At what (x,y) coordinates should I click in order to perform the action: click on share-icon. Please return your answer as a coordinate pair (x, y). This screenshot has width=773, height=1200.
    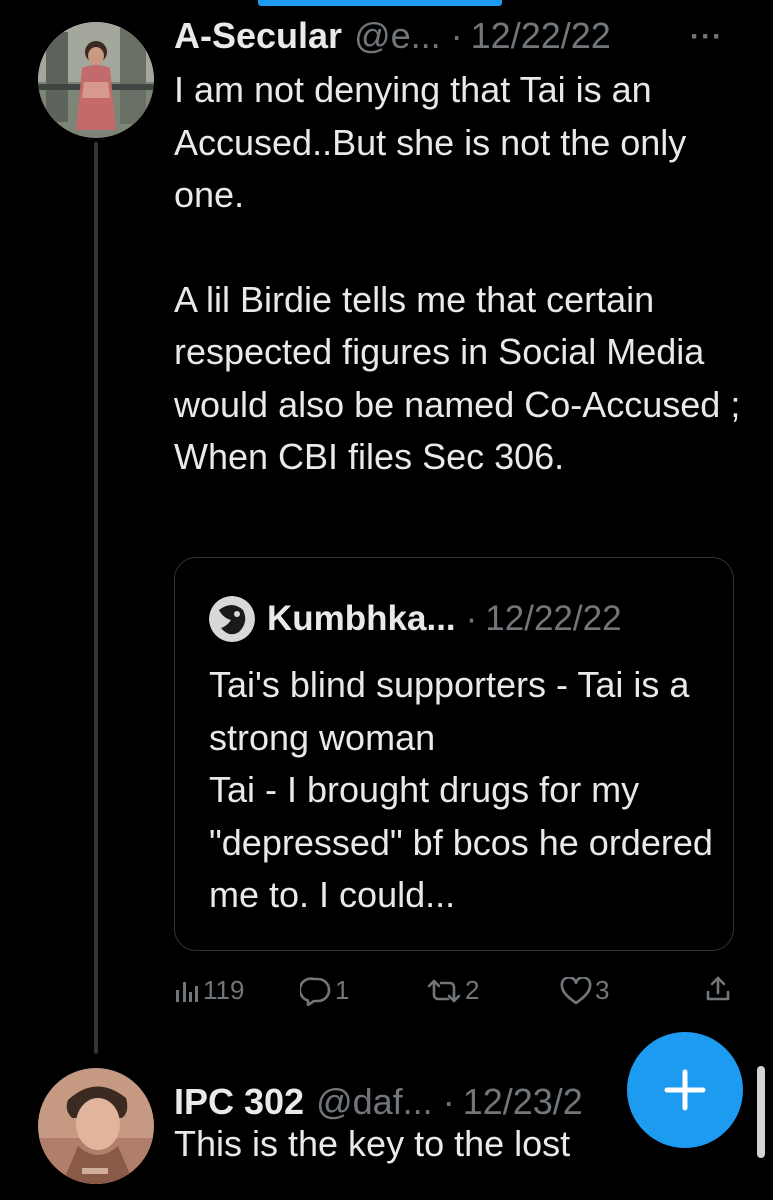
    Looking at the image, I should click on (718, 989).